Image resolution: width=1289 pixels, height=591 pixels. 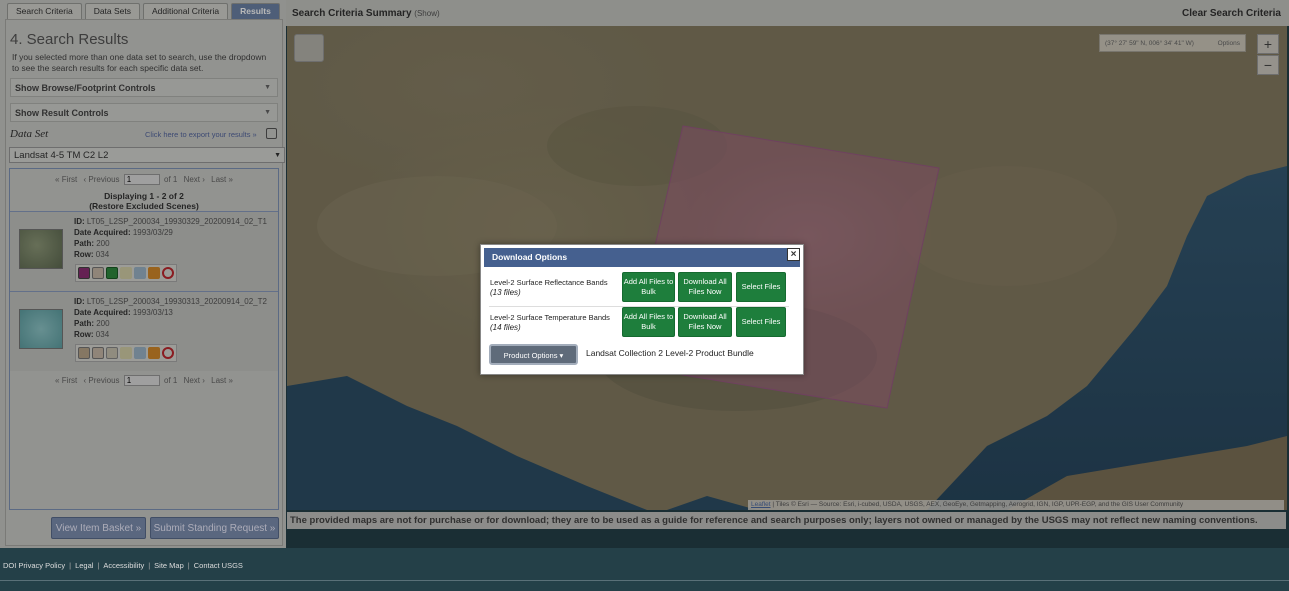 What do you see at coordinates (255, 11) in the screenshot?
I see `tab-results: Results` at bounding box center [255, 11].